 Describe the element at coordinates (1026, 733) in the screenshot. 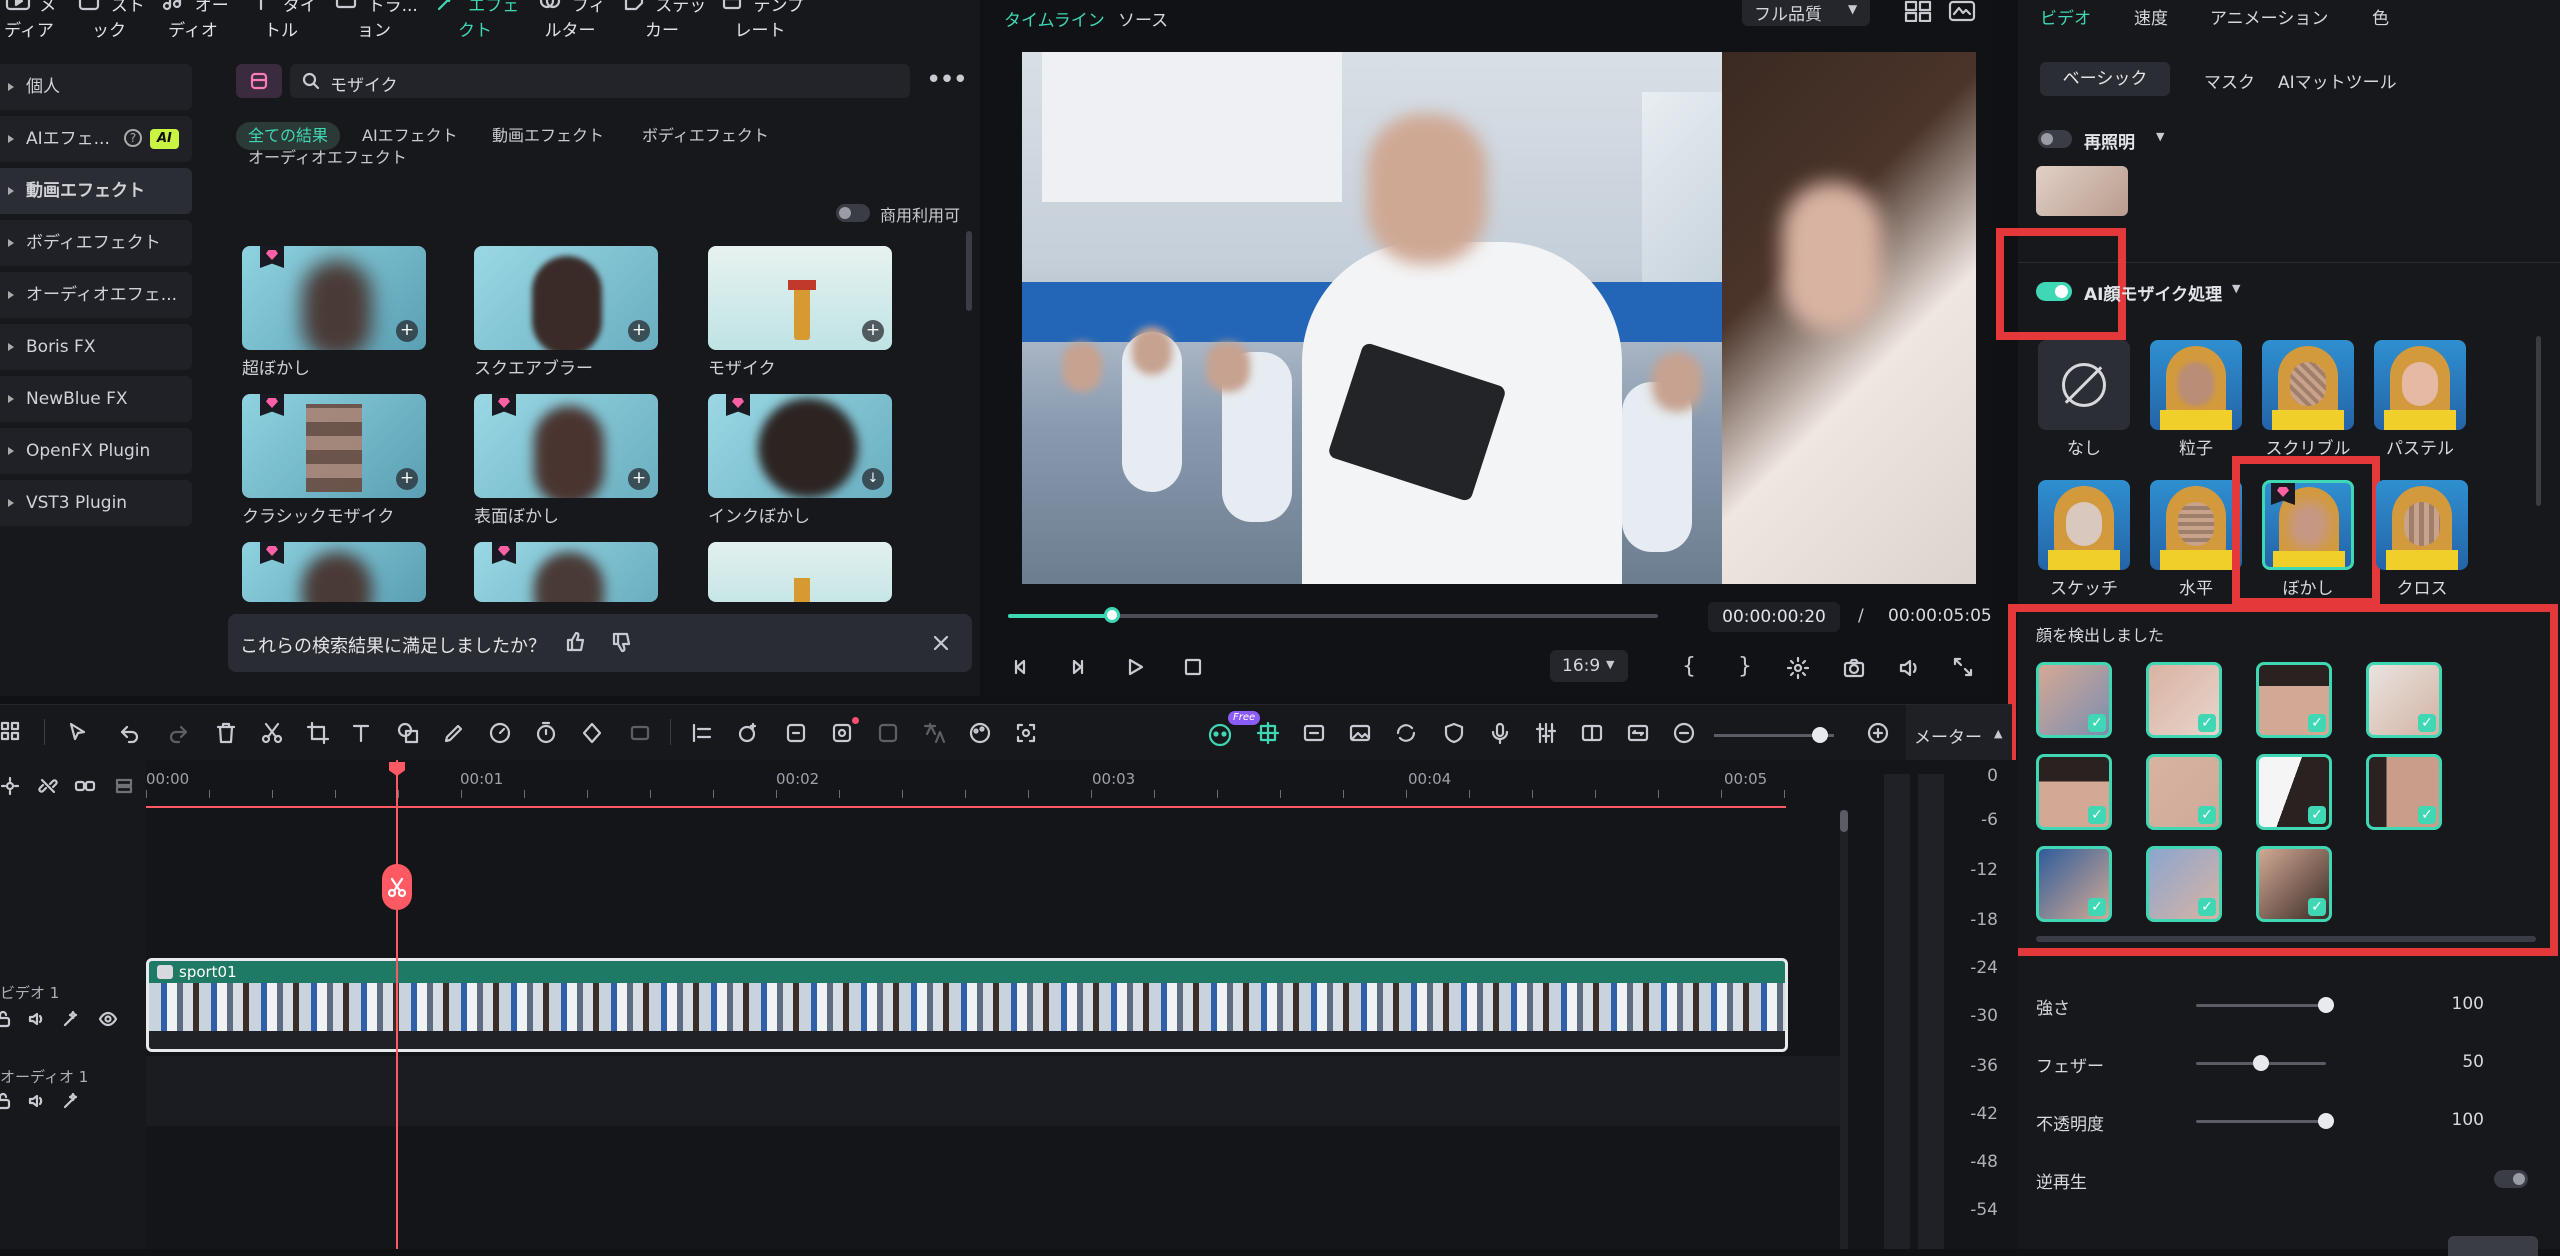

I see `capture-icon` at that location.